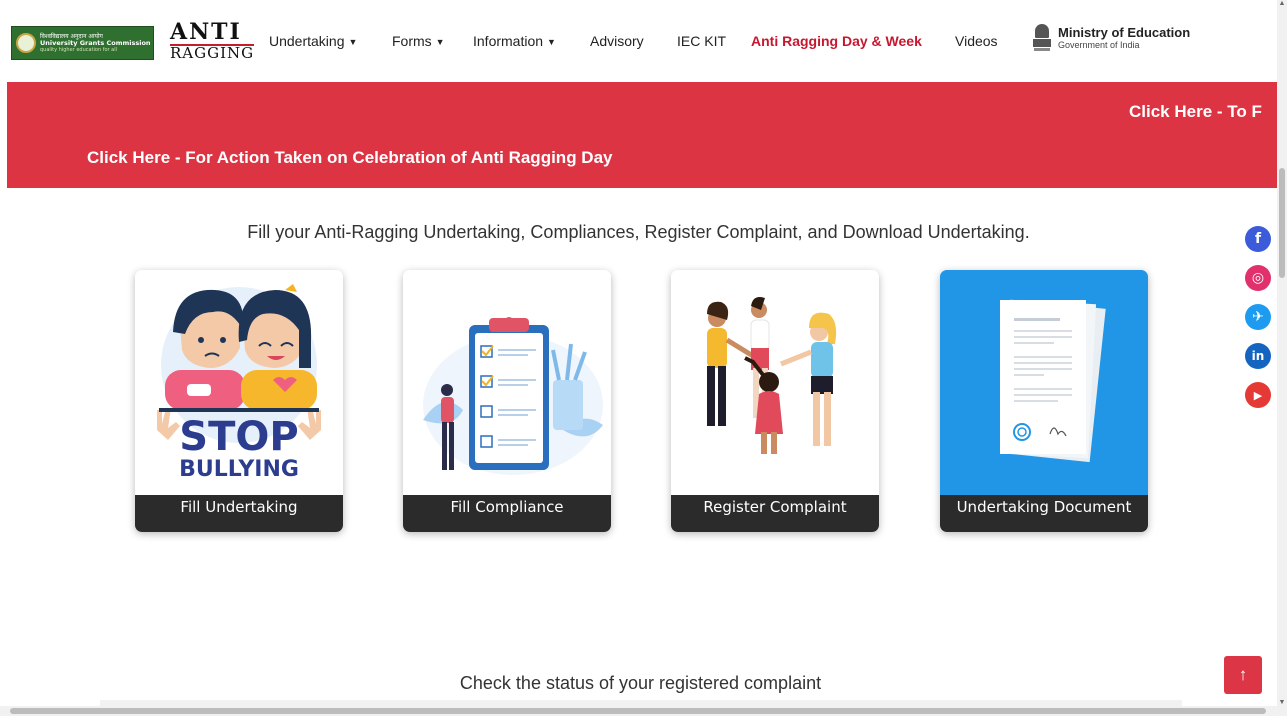 This screenshot has width=1287, height=716. Describe the element at coordinates (1282, 3) in the screenshot. I see `scroll-up-arrow-icon: ▲` at that location.